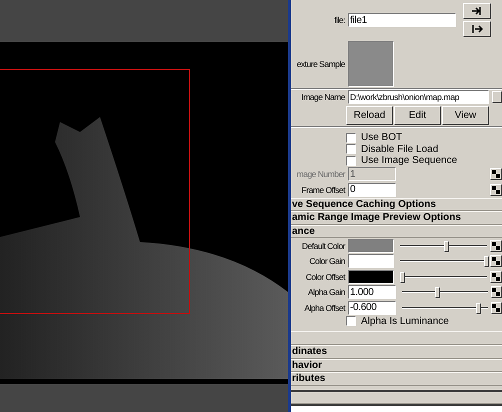 This screenshot has width=502, height=412. Describe the element at coordinates (417, 115) in the screenshot. I see `action-button: Edit` at that location.